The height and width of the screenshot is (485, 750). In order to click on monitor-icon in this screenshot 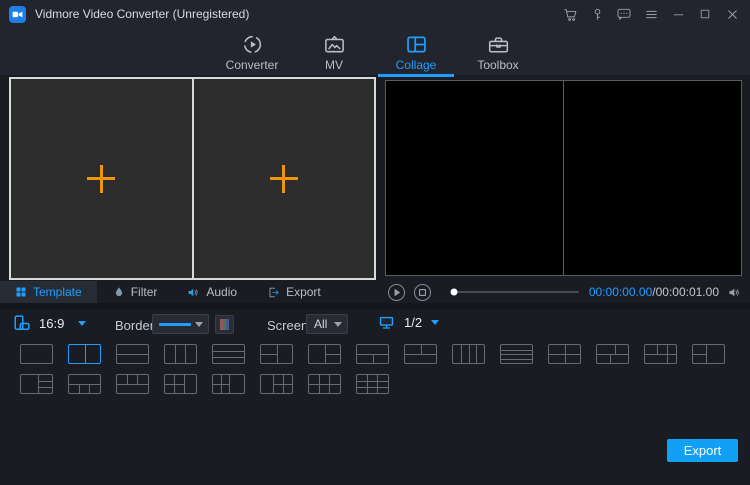, I will do `click(386, 322)`.